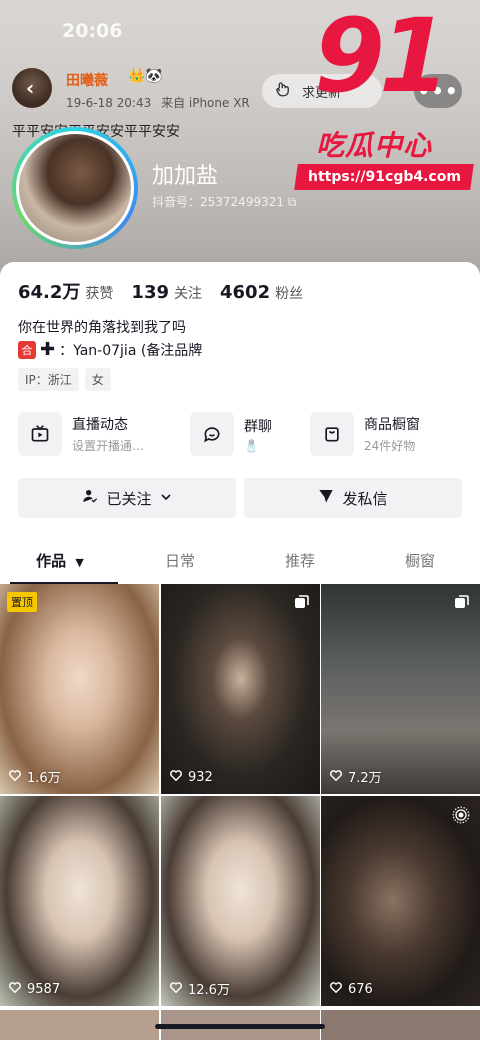  I want to click on post-header: ‹ 田曦薇 👑🐼 19-6-18 20:43 来自 iPhone XR, so click(137, 90).